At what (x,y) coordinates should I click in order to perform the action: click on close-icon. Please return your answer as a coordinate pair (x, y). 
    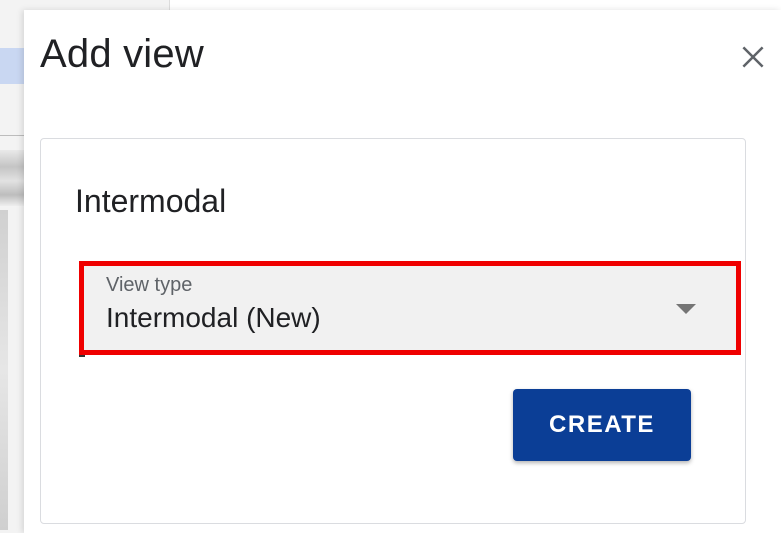
    Looking at the image, I should click on (753, 57).